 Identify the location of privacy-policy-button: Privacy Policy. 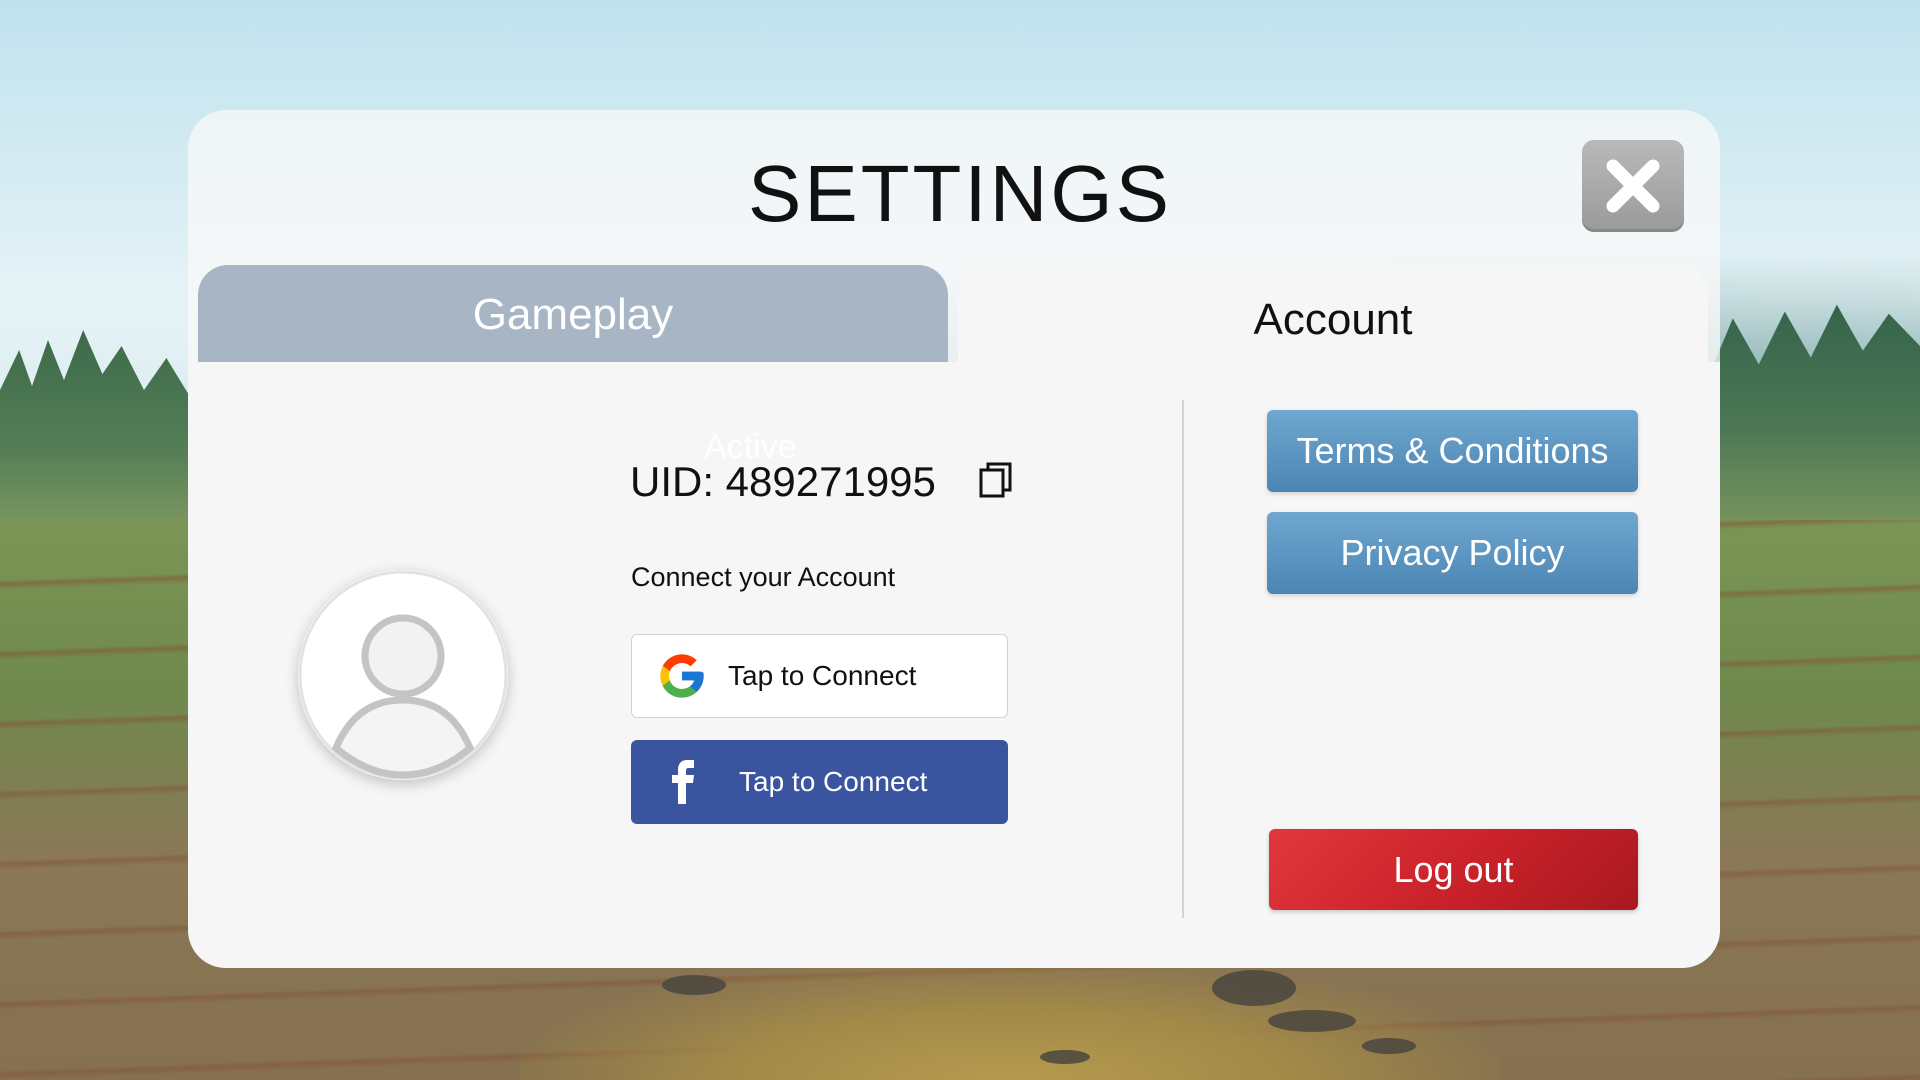
(1452, 553).